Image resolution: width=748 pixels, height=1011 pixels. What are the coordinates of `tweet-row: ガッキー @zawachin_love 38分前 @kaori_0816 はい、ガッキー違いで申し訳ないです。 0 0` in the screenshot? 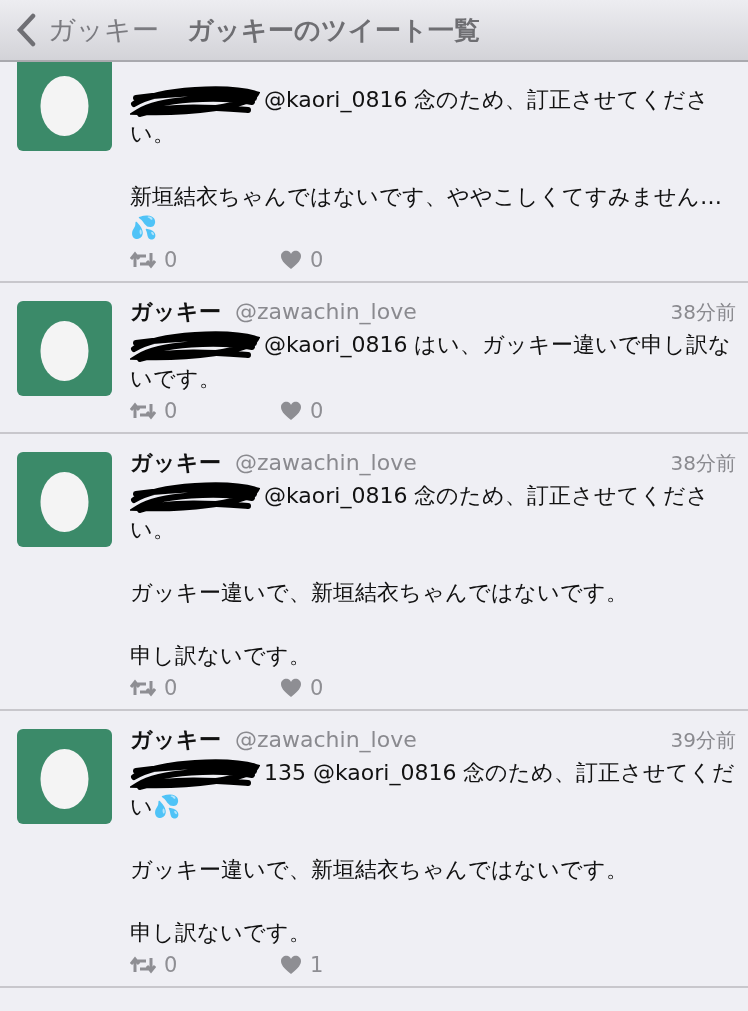 It's located at (374, 358).